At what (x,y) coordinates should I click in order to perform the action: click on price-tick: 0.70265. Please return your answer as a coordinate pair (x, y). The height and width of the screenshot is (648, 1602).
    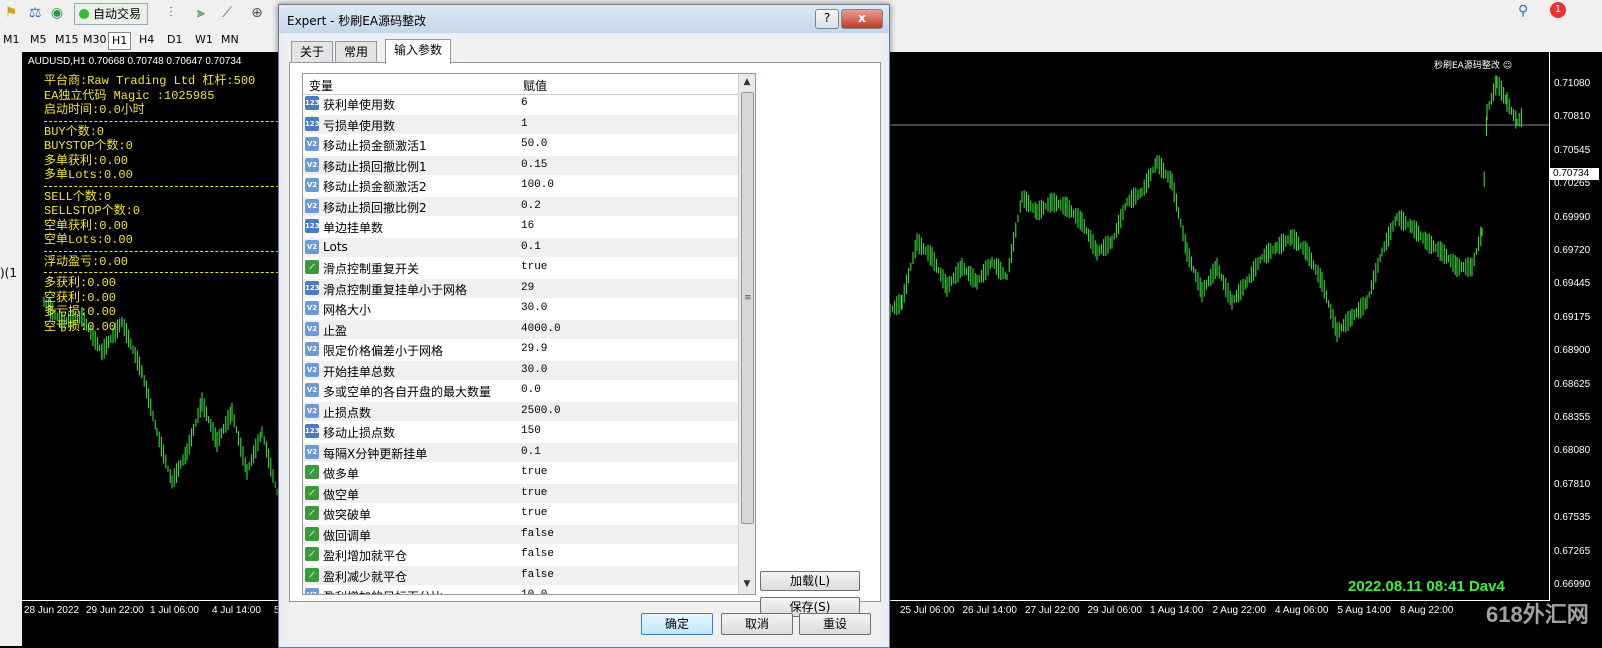
    Looking at the image, I should click on (1572, 184).